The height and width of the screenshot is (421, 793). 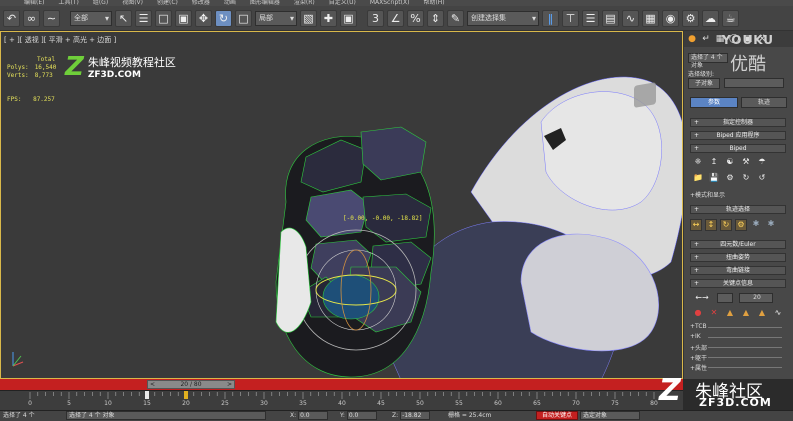 I want to click on schematic-icon: ▦, so click(x=650, y=18).